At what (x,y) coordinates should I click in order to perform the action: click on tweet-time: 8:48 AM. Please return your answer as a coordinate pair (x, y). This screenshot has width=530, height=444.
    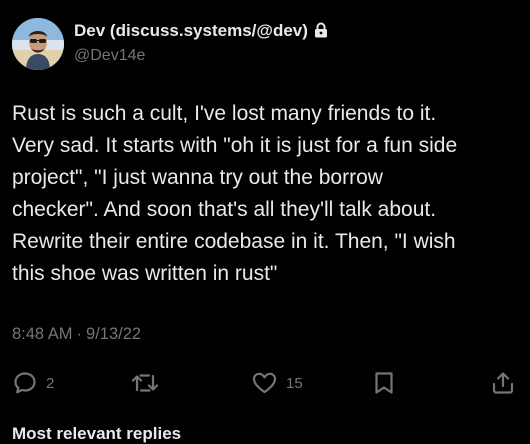
    Looking at the image, I should click on (42, 334).